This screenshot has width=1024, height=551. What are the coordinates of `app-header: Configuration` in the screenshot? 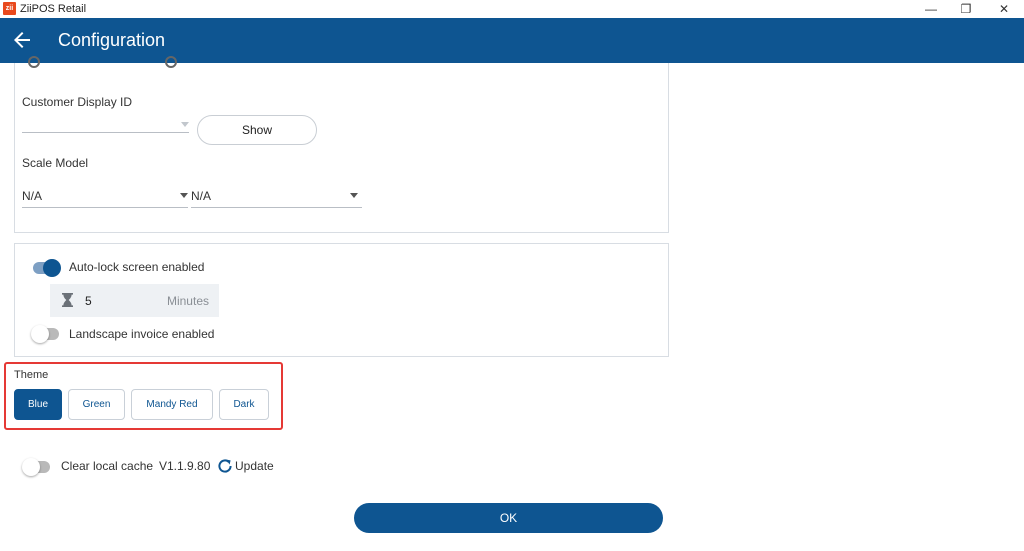 It's located at (512, 40).